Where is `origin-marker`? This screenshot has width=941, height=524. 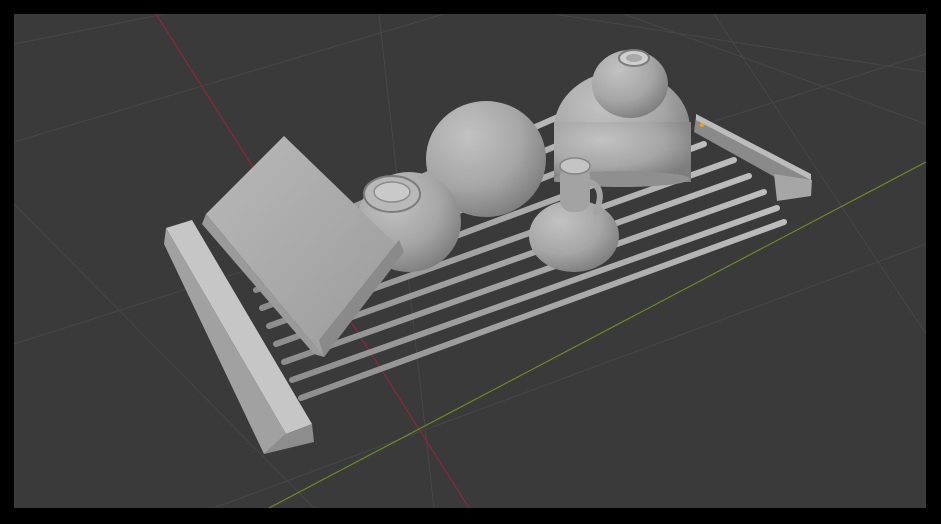 origin-marker is located at coordinates (702, 125).